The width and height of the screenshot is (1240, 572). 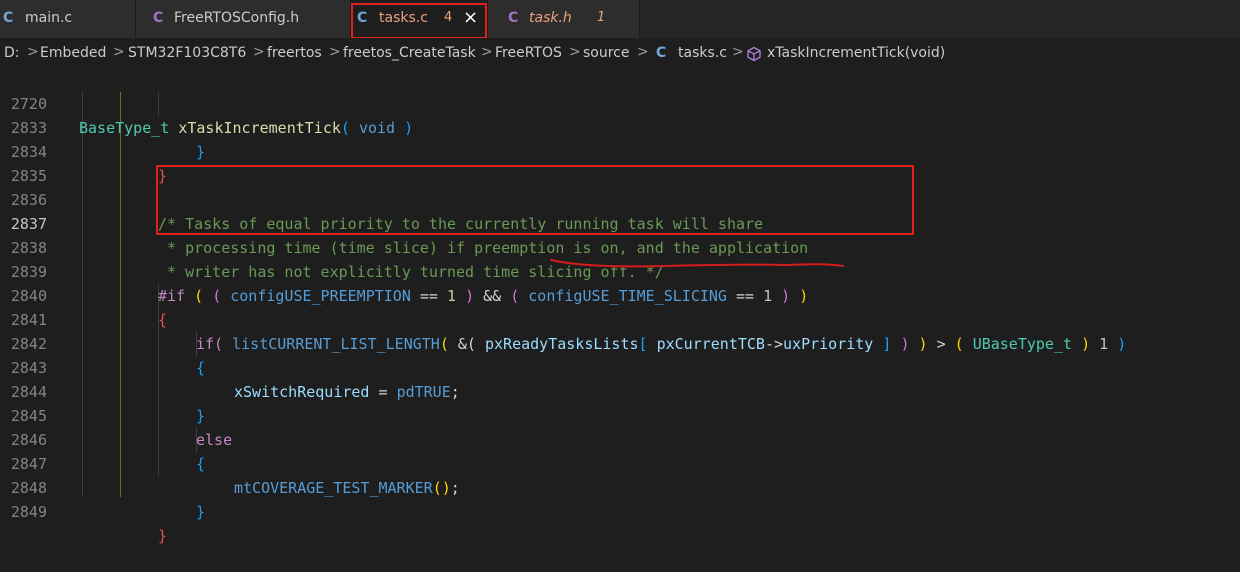 What do you see at coordinates (620, 486) in the screenshot?
I see `code-line: 2848 }` at bounding box center [620, 486].